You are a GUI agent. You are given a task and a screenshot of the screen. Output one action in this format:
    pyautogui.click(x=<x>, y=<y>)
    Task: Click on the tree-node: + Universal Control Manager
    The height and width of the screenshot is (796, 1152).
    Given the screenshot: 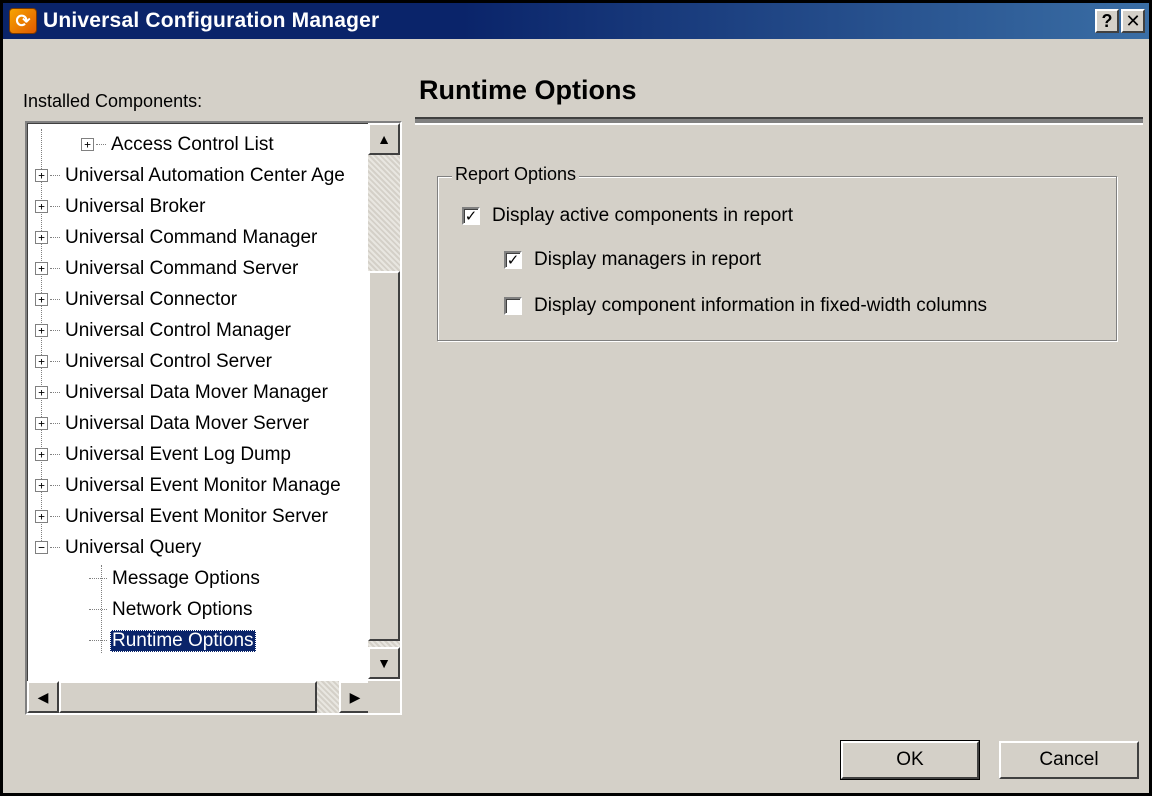 What is the action you would take?
    pyautogui.click(x=199, y=330)
    